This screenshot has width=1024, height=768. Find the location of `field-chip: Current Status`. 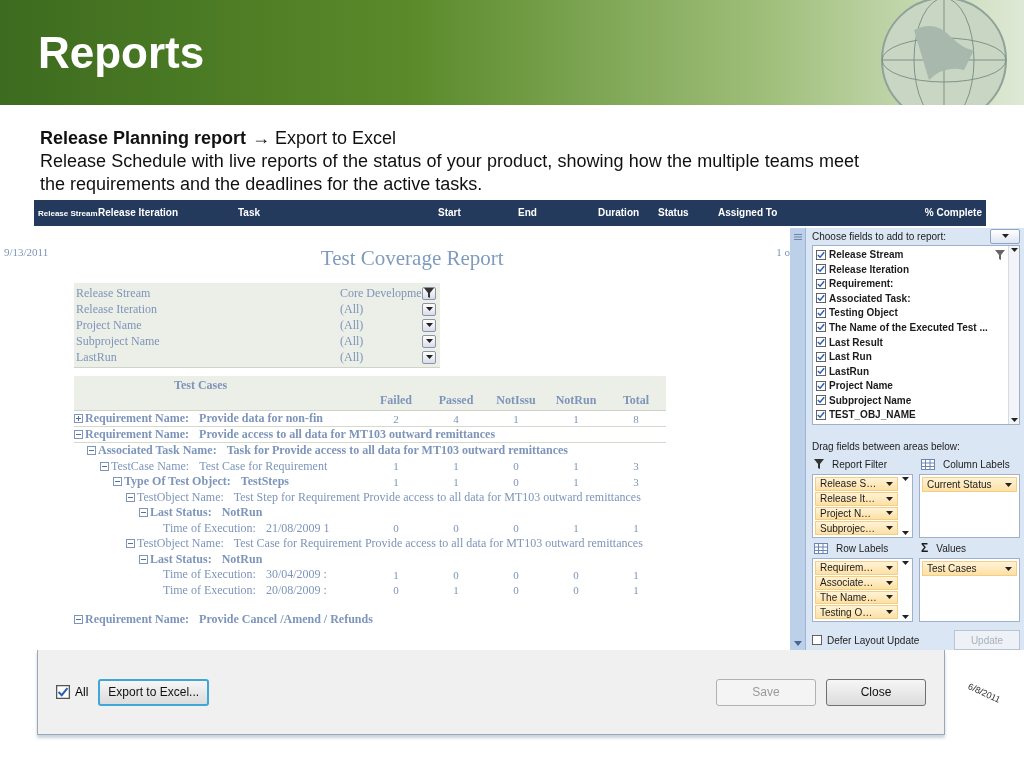

field-chip: Current Status is located at coordinates (969, 484).